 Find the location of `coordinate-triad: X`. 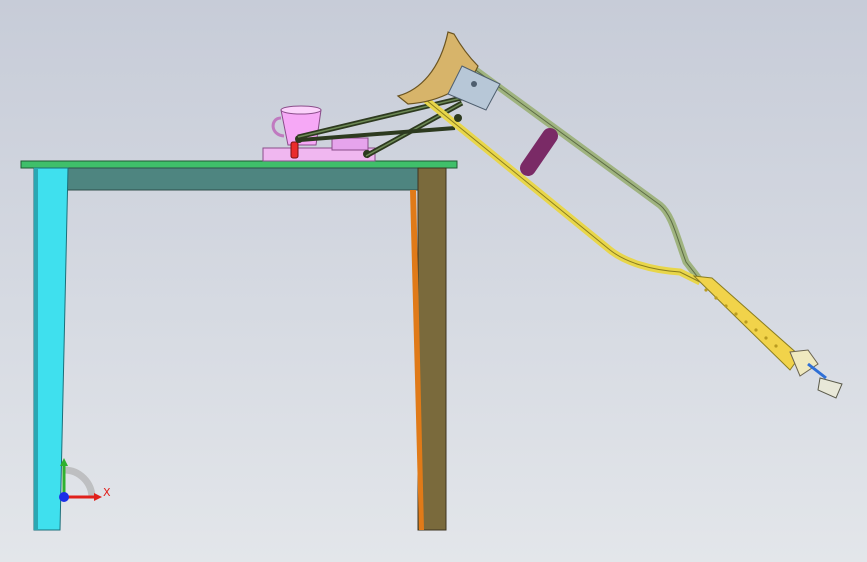

coordinate-triad: X is located at coordinates (85, 480).